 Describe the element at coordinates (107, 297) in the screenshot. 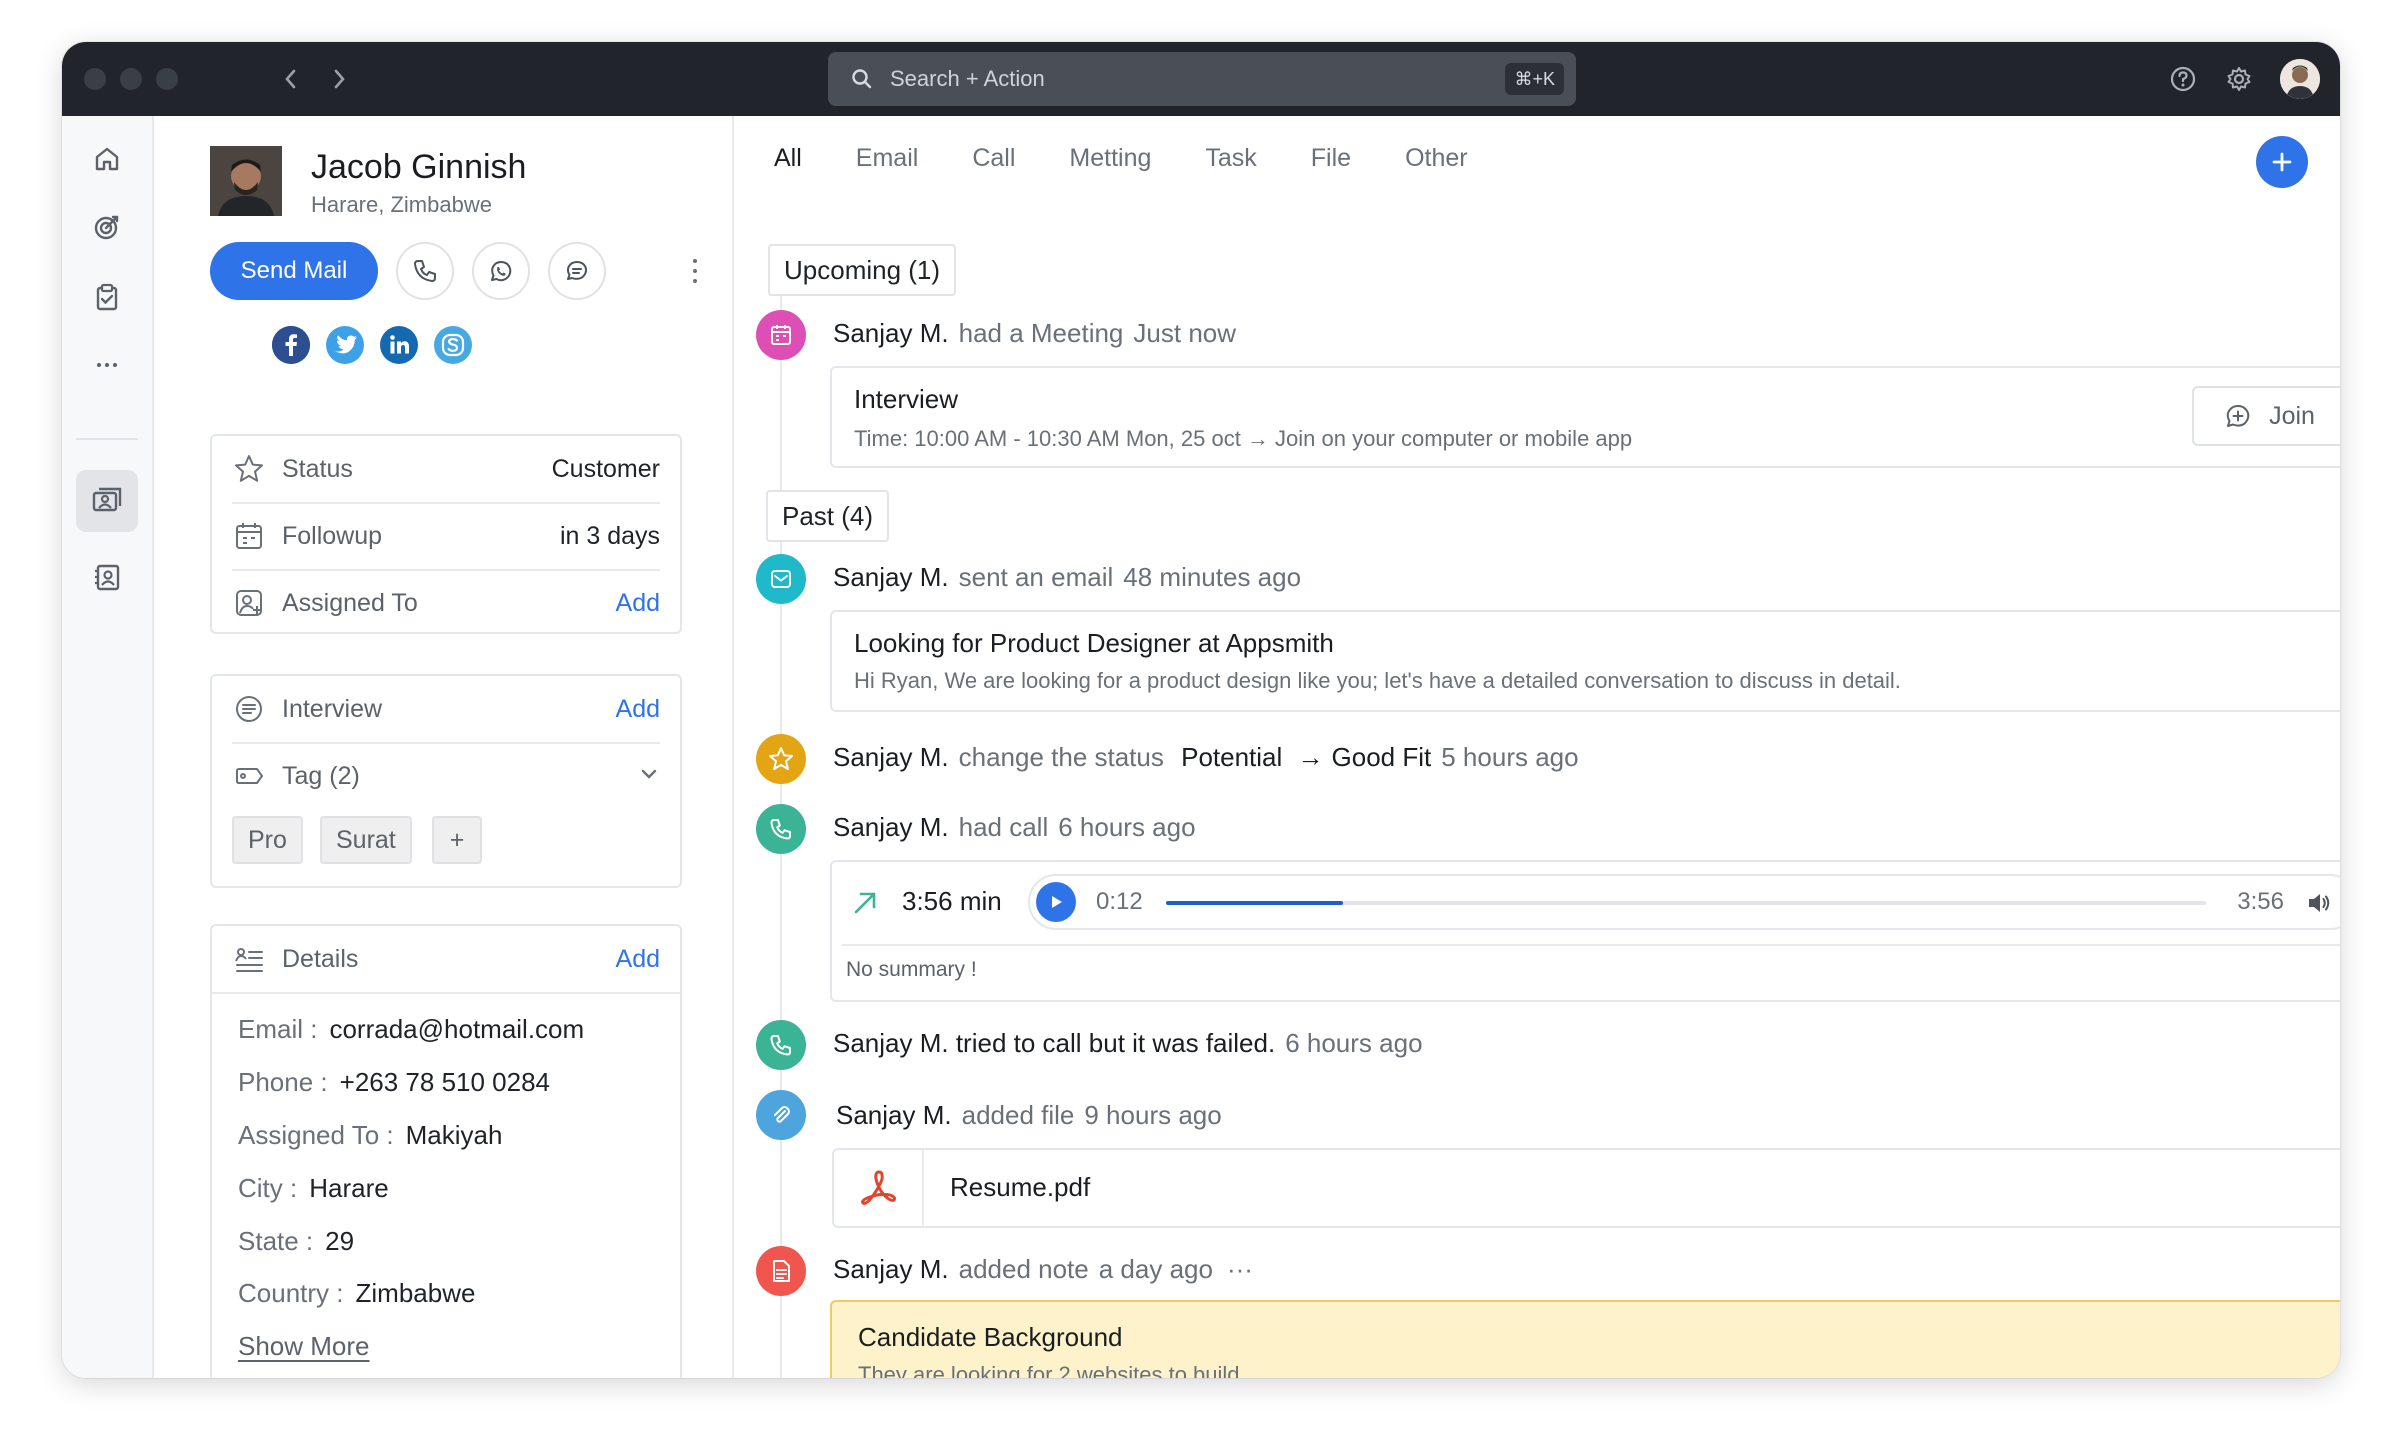

I see `nav-tasks` at that location.